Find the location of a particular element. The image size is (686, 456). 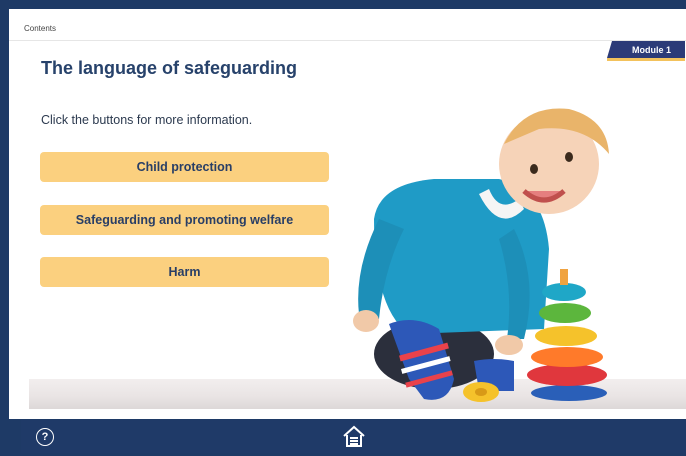

harm-button: Harm is located at coordinates (184, 272).